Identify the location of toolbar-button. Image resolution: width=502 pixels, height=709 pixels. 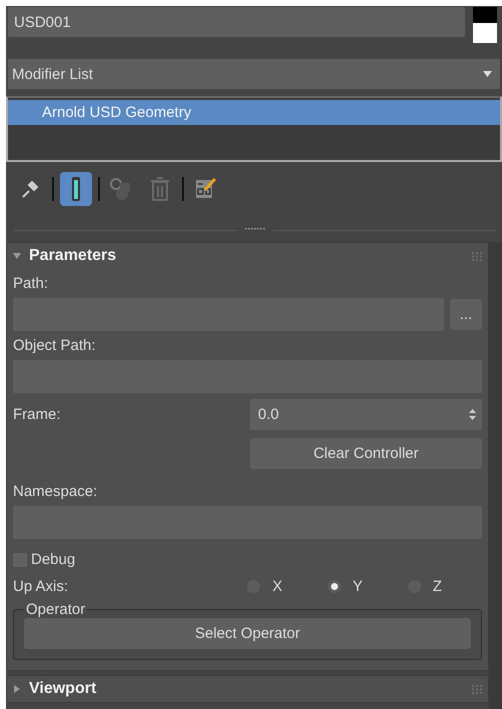
(76, 189).